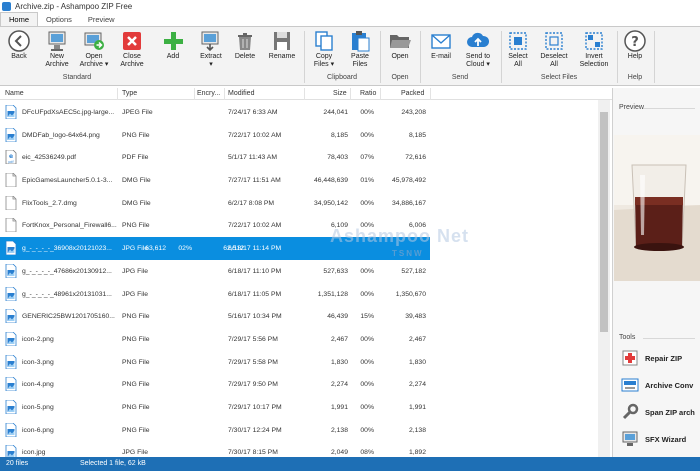 This screenshot has width=700, height=471. Describe the element at coordinates (57, 60) in the screenshot. I see `new-archive-label: New Archive` at that location.